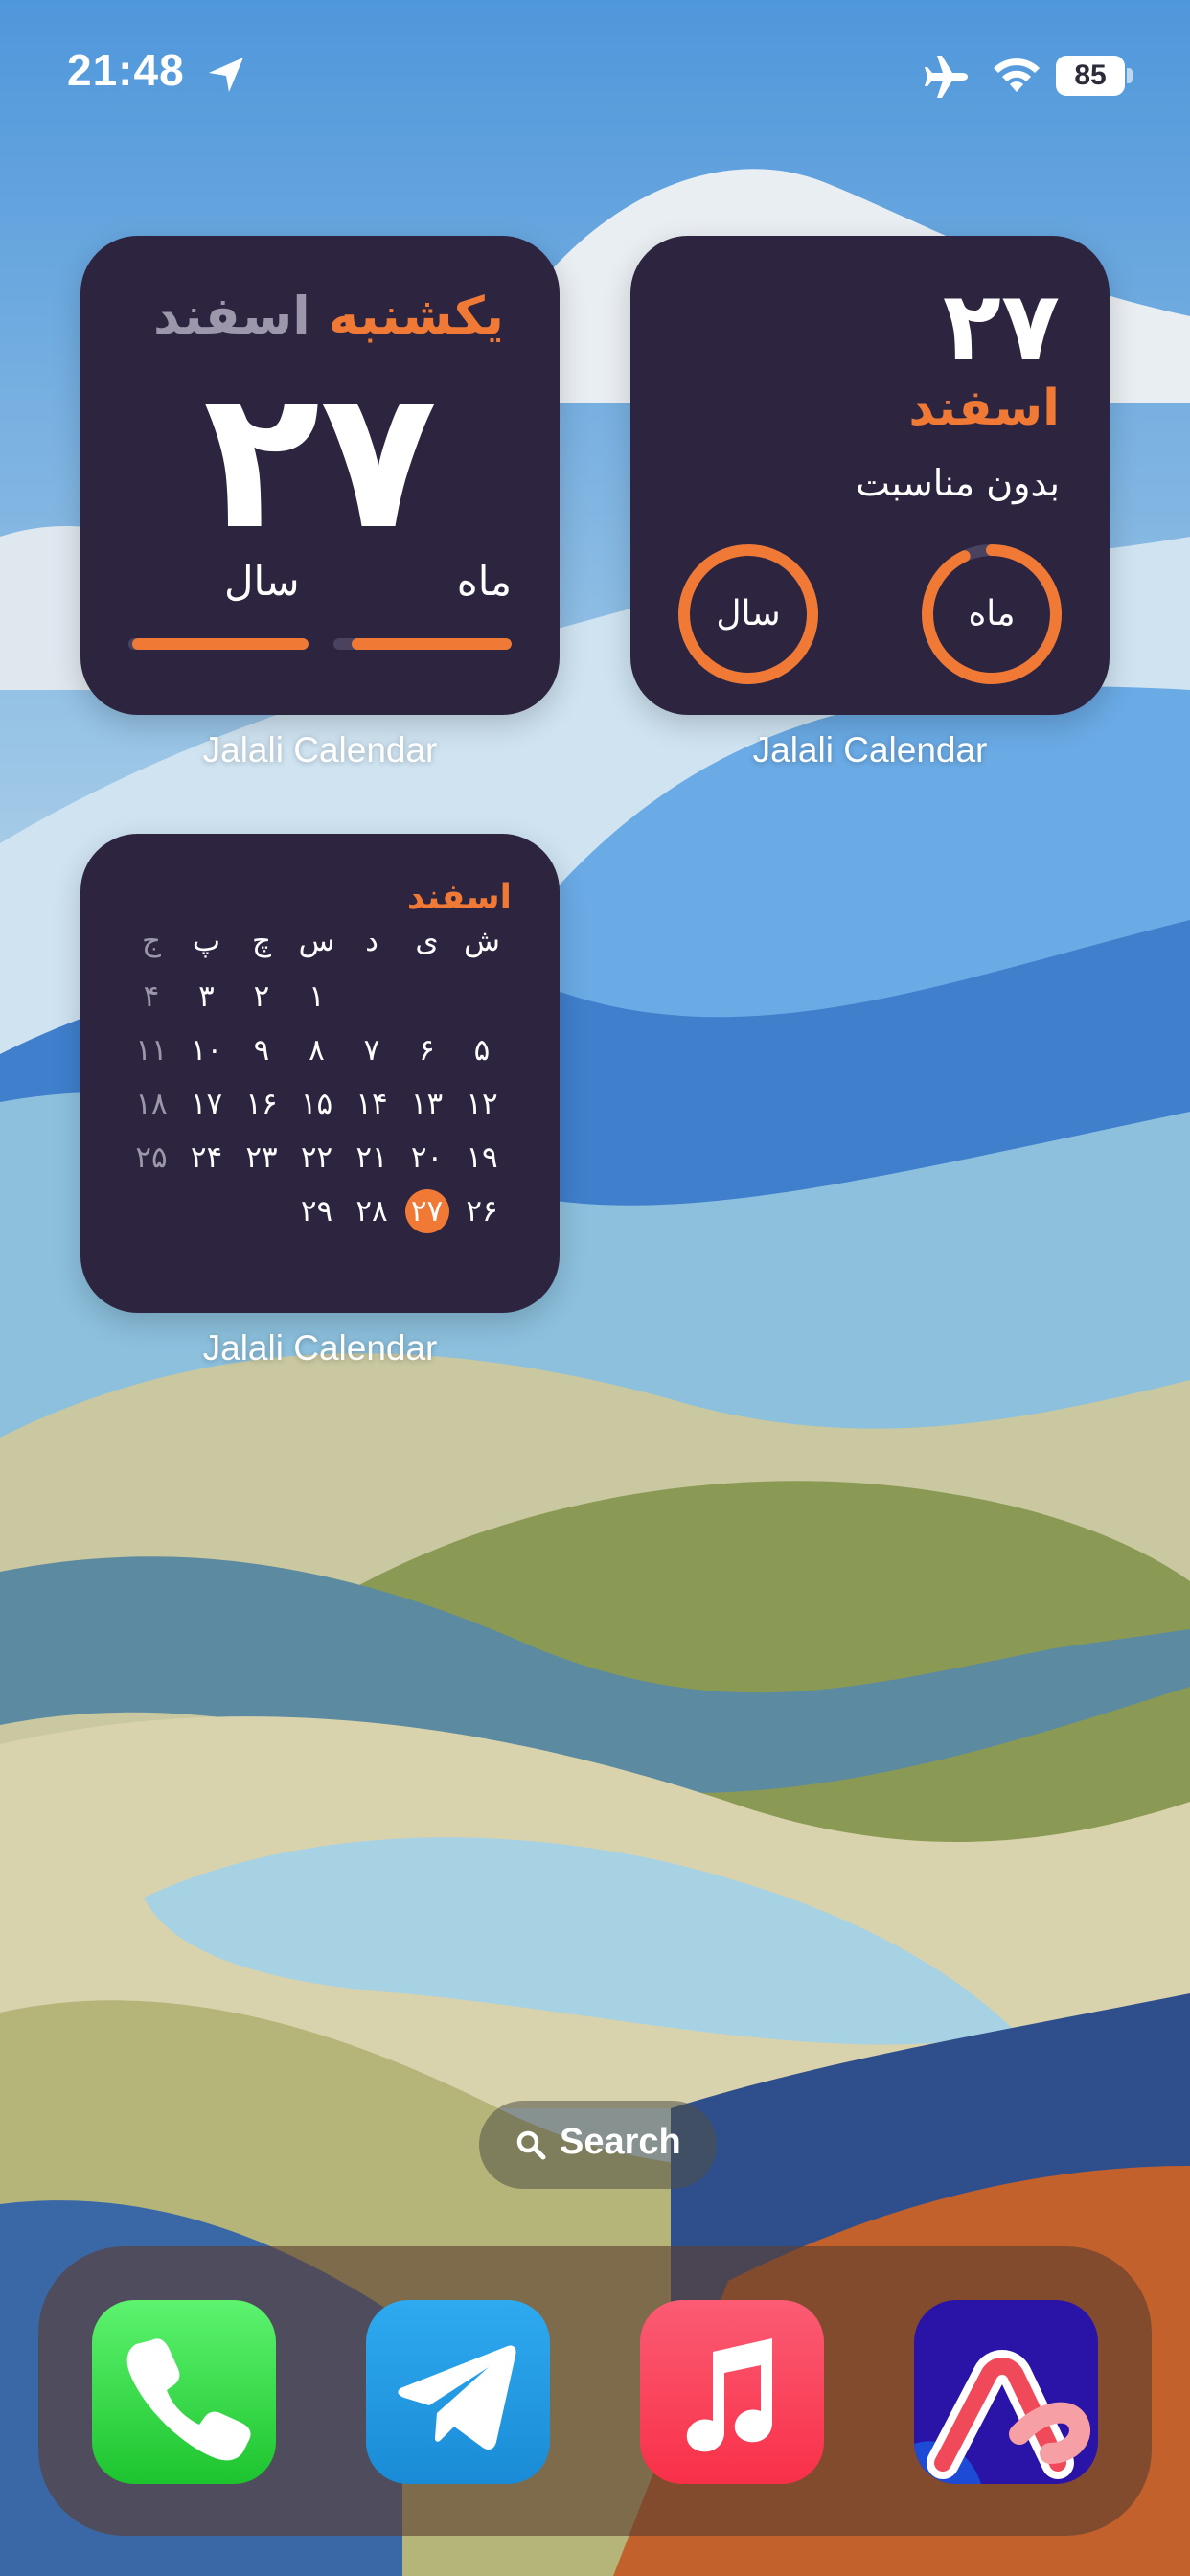 The image size is (1190, 2576). I want to click on location-arrow-icon, so click(226, 75).